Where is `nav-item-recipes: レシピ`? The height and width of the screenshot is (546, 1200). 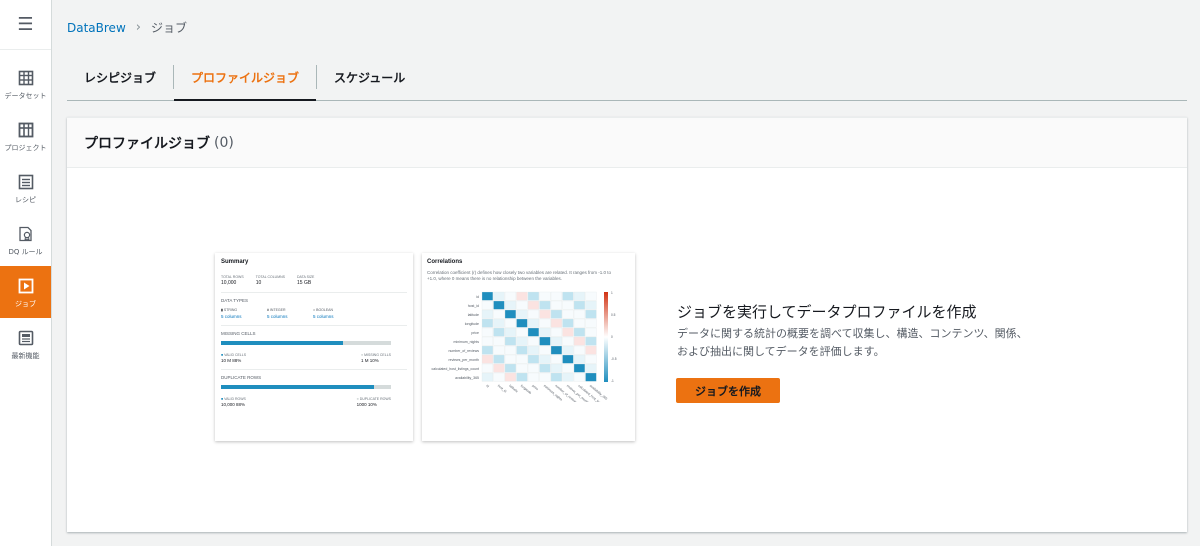 nav-item-recipes: レシピ is located at coordinates (25, 188).